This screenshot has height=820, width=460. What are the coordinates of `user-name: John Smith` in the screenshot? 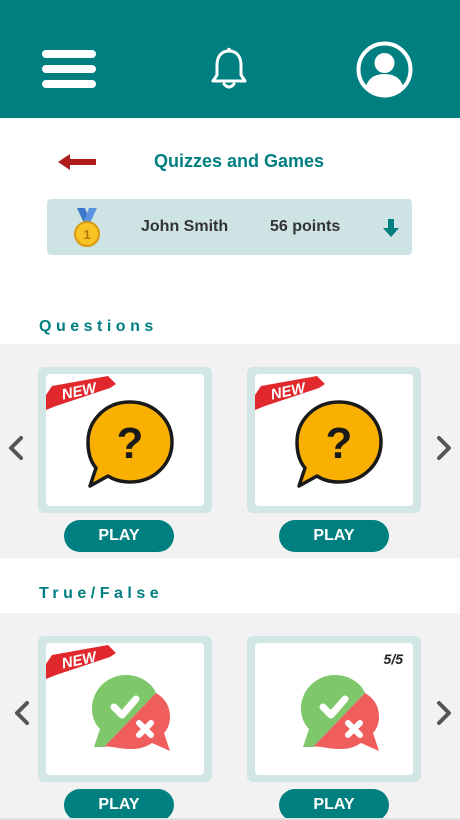 It's located at (185, 226).